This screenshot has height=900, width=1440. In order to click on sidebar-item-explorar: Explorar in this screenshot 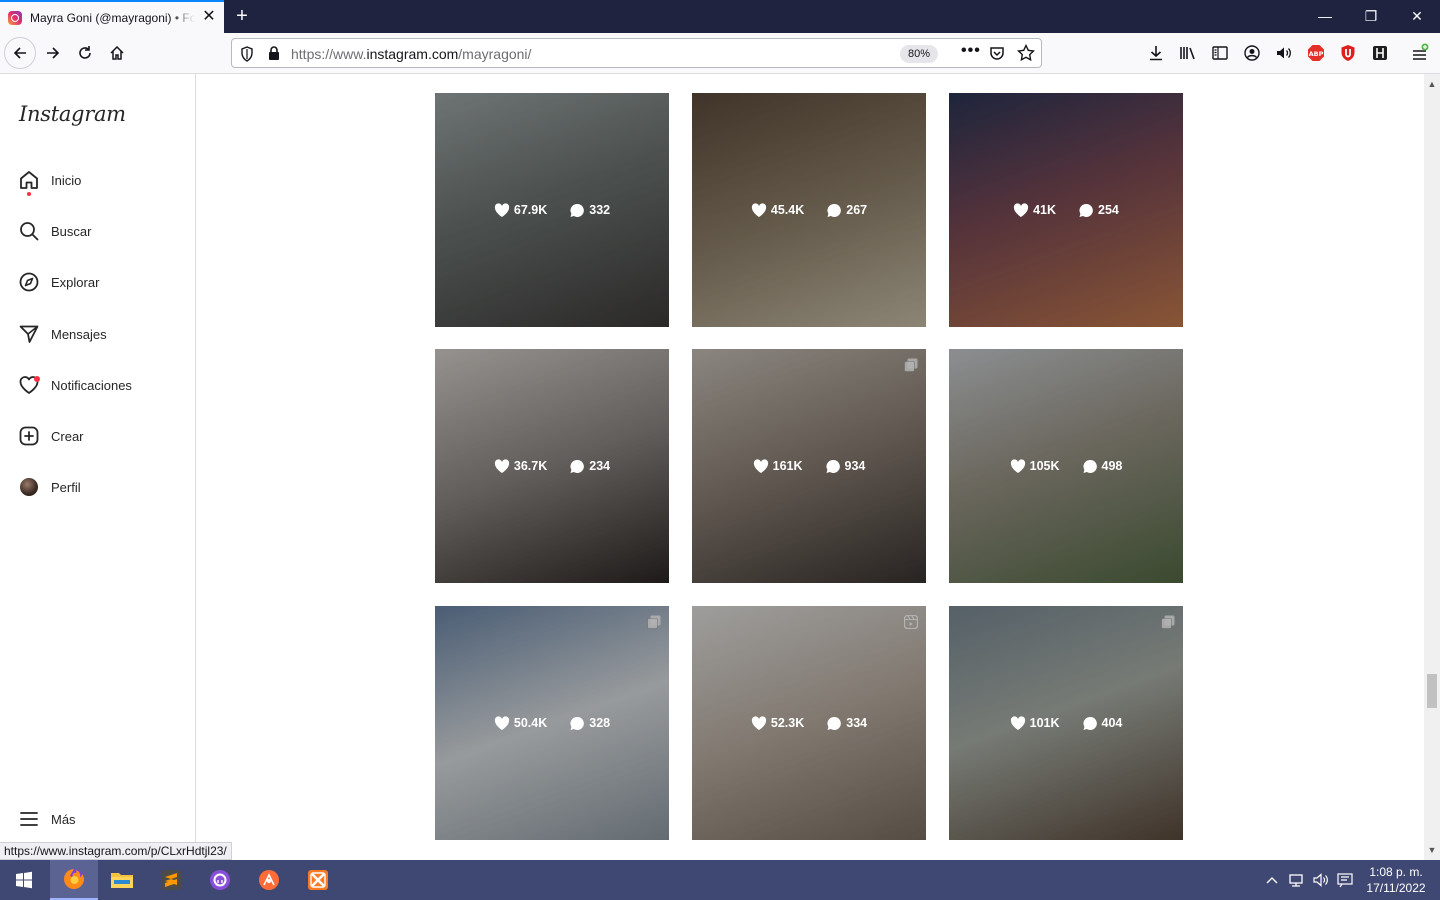, I will do `click(58, 282)`.